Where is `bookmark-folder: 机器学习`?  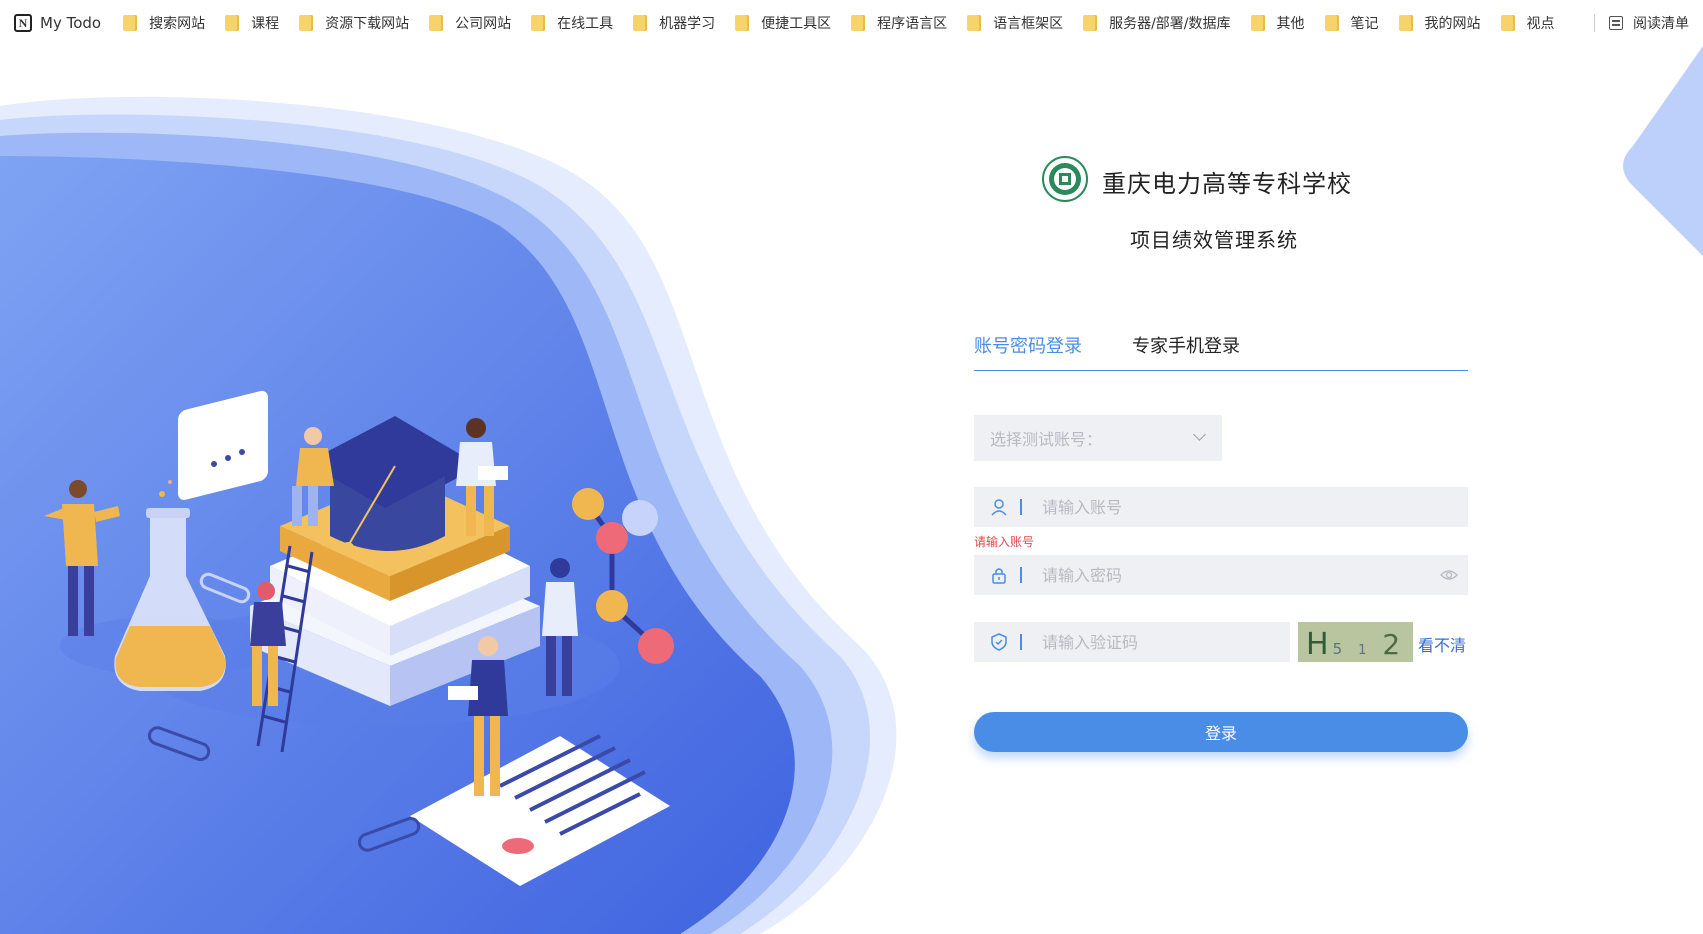 bookmark-folder: 机器学习 is located at coordinates (674, 23).